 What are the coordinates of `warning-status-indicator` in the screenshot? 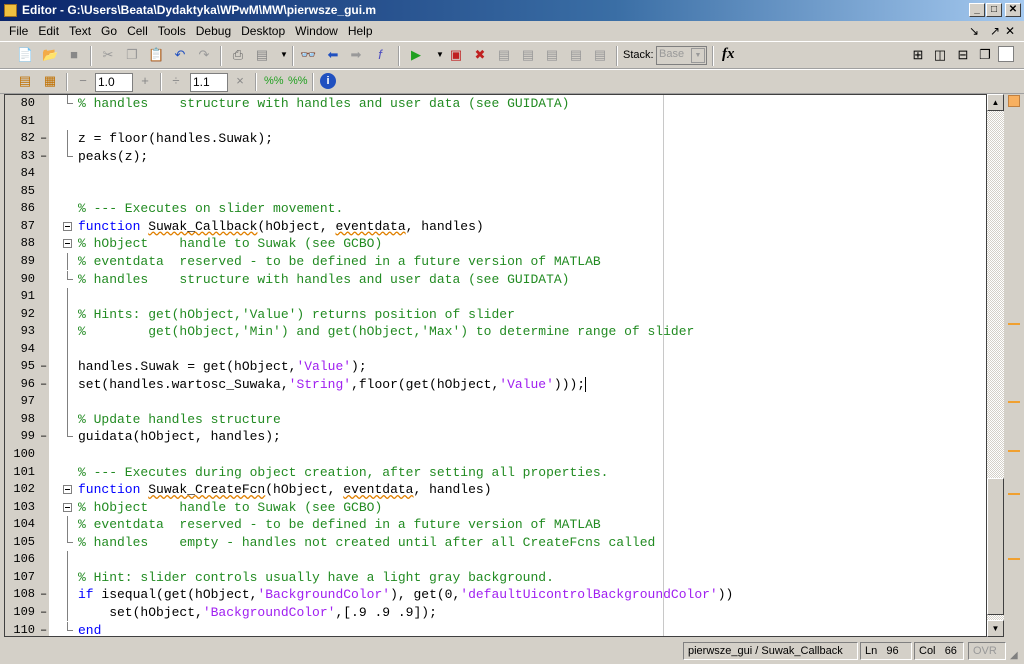 It's located at (1014, 101).